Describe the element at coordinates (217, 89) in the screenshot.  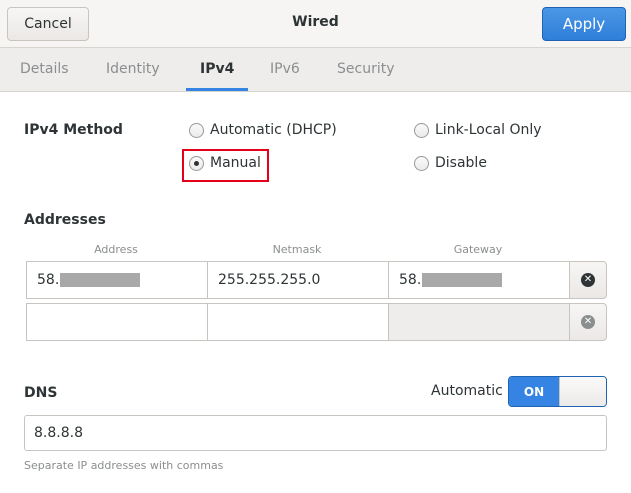
I see `active-tab-indicator` at that location.